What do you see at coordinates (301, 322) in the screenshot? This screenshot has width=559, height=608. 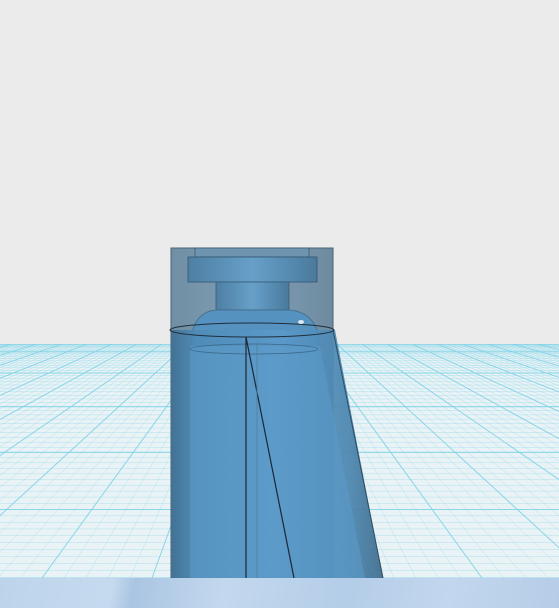 I see `specular-highlight` at bounding box center [301, 322].